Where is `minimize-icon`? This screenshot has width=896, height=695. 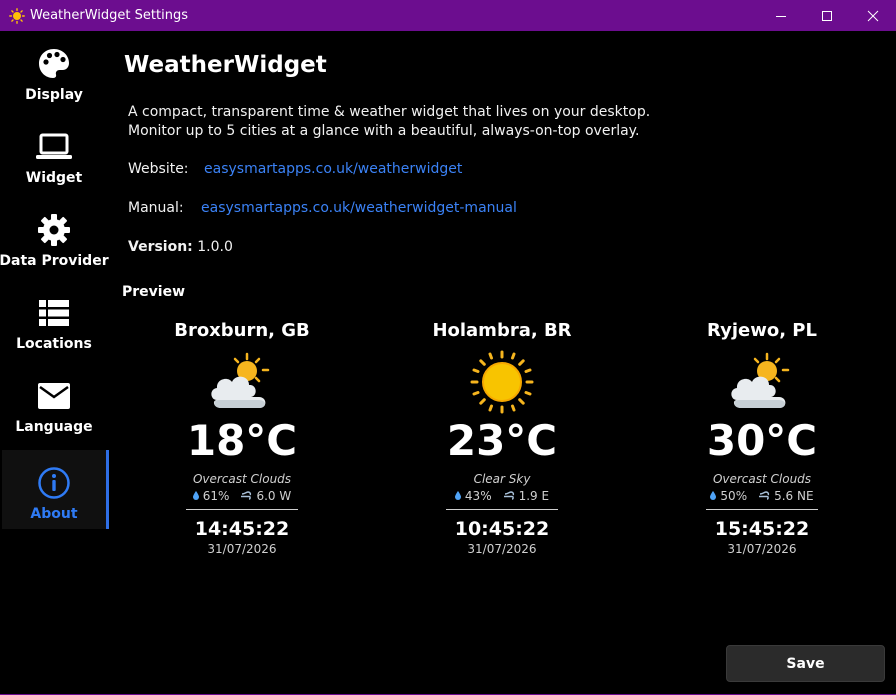
minimize-icon is located at coordinates (781, 16).